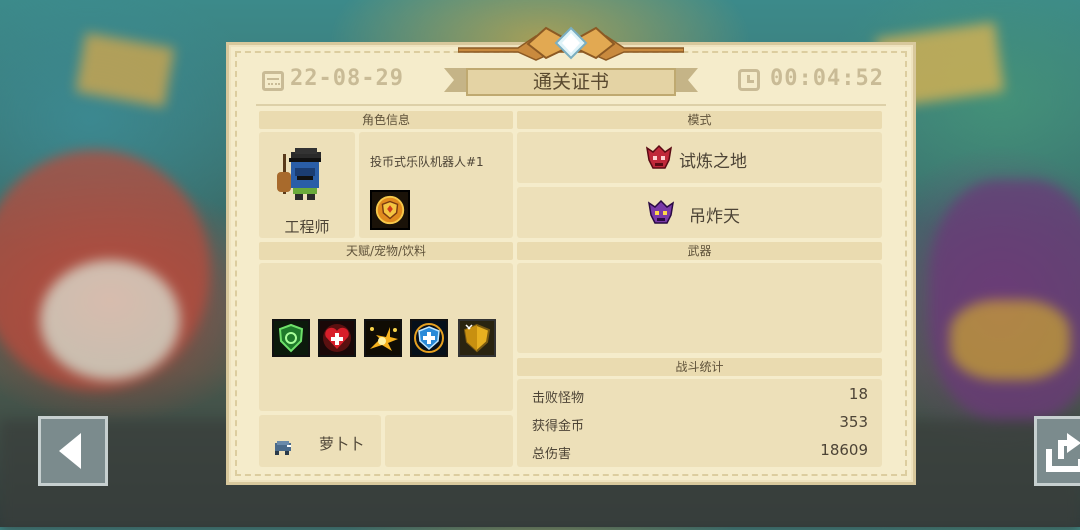 Image resolution: width=1080 pixels, height=530 pixels. What do you see at coordinates (1063, 452) in the screenshot?
I see `share-icon` at bounding box center [1063, 452].